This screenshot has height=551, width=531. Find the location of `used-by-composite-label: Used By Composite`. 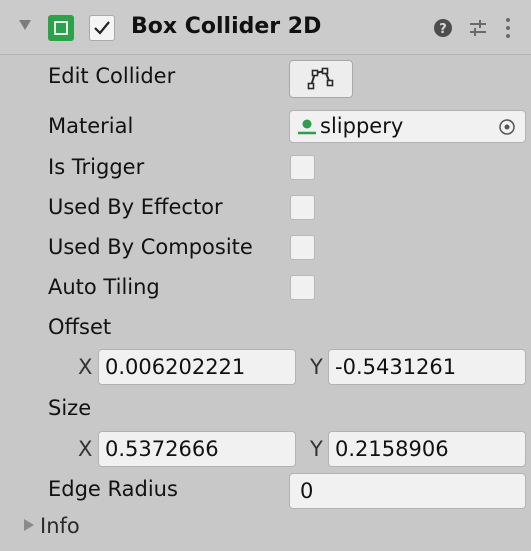

used-by-composite-label: Used By Composite is located at coordinates (150, 247).